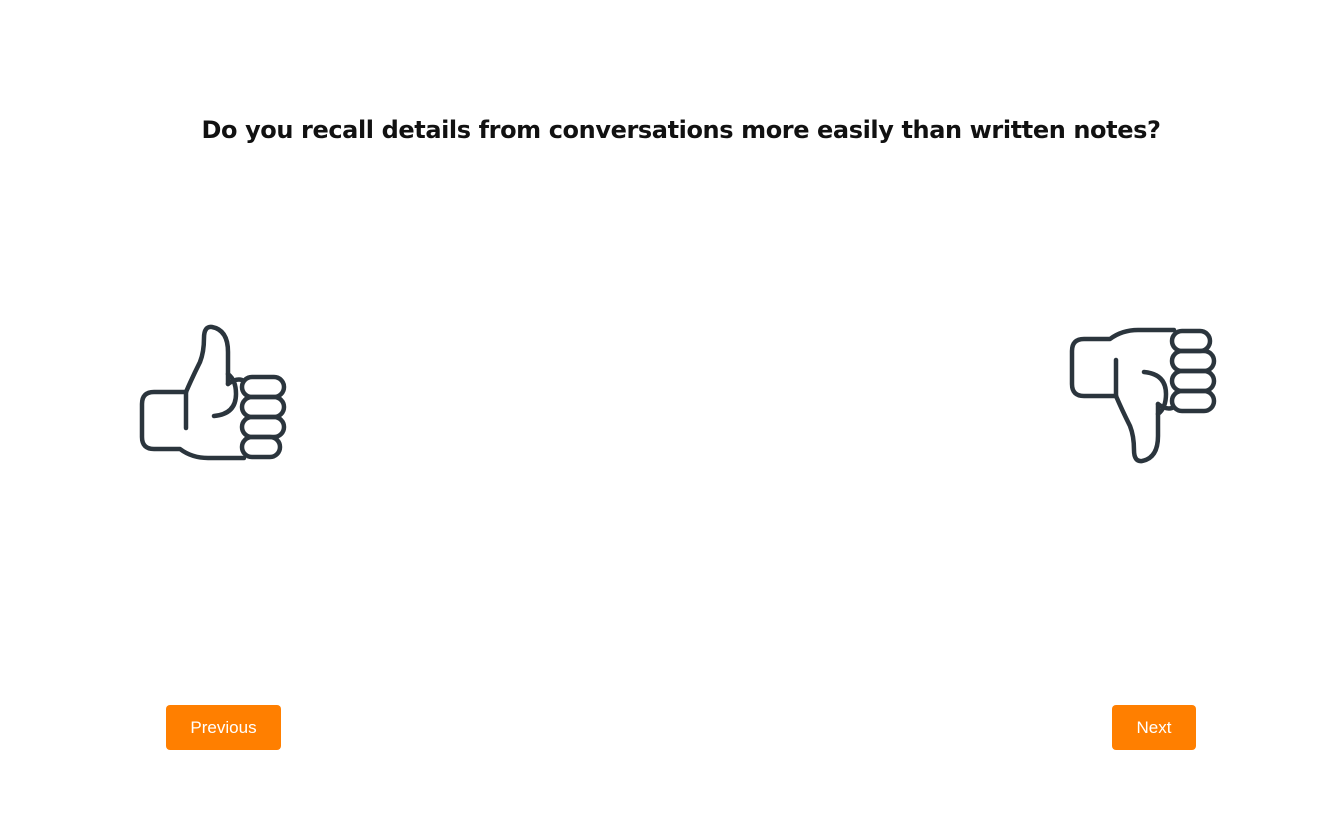  What do you see at coordinates (1143, 397) in the screenshot?
I see `thumbs-down-icon` at bounding box center [1143, 397].